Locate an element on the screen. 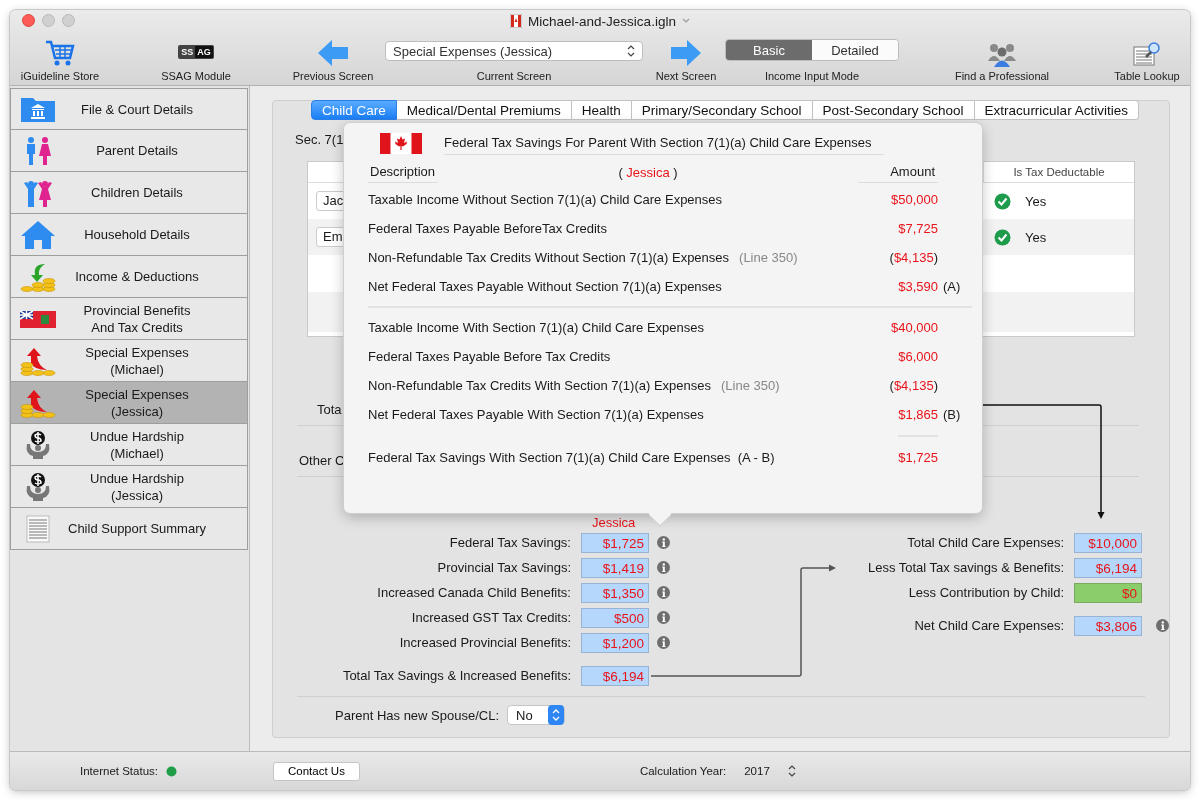  row-label: Net Federal Taxes Payable With Section 7(1)(a) Expenses is located at coordinates (536, 414).